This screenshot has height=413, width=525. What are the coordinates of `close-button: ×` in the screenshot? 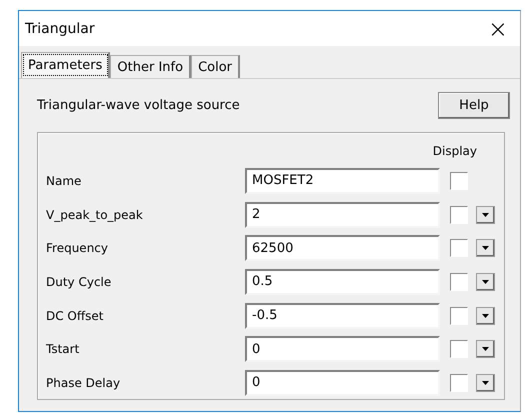 It's located at (498, 28).